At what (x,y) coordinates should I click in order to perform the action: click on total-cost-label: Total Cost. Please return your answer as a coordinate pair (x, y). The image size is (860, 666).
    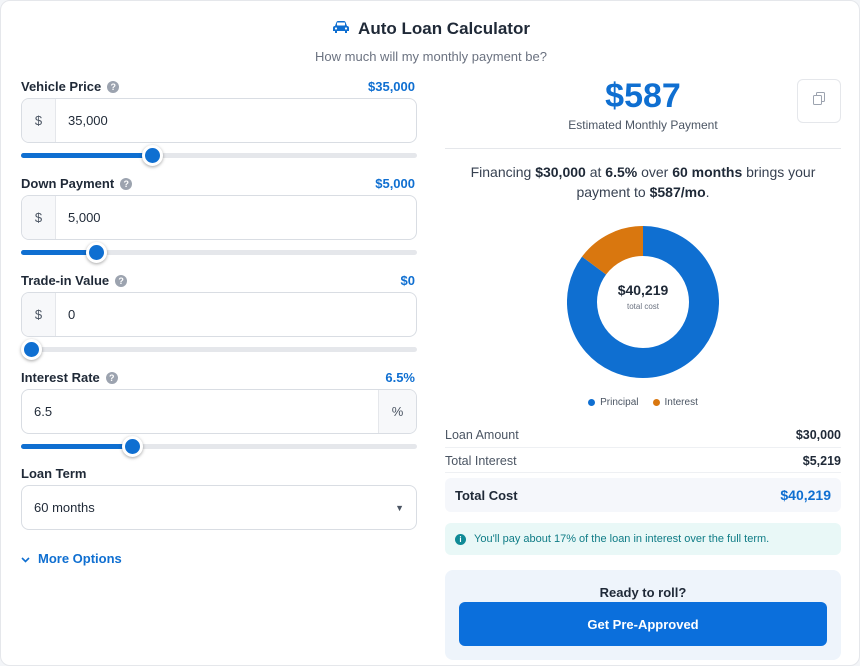
    Looking at the image, I should click on (486, 495).